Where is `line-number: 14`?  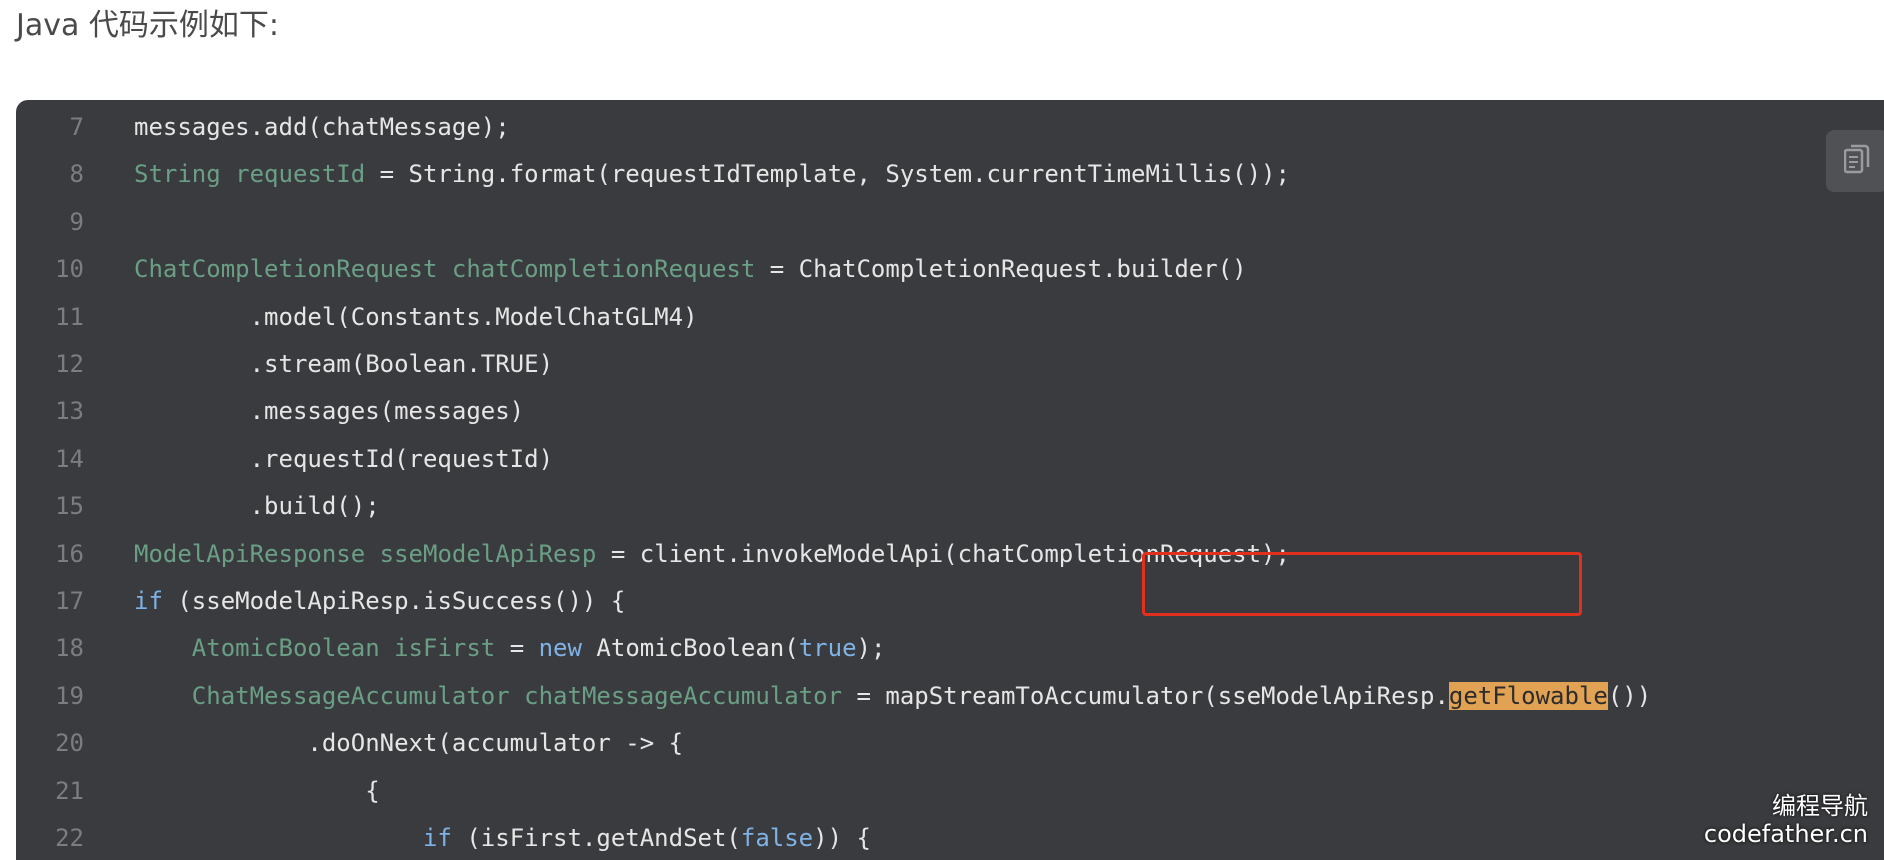 line-number: 14 is located at coordinates (69, 458).